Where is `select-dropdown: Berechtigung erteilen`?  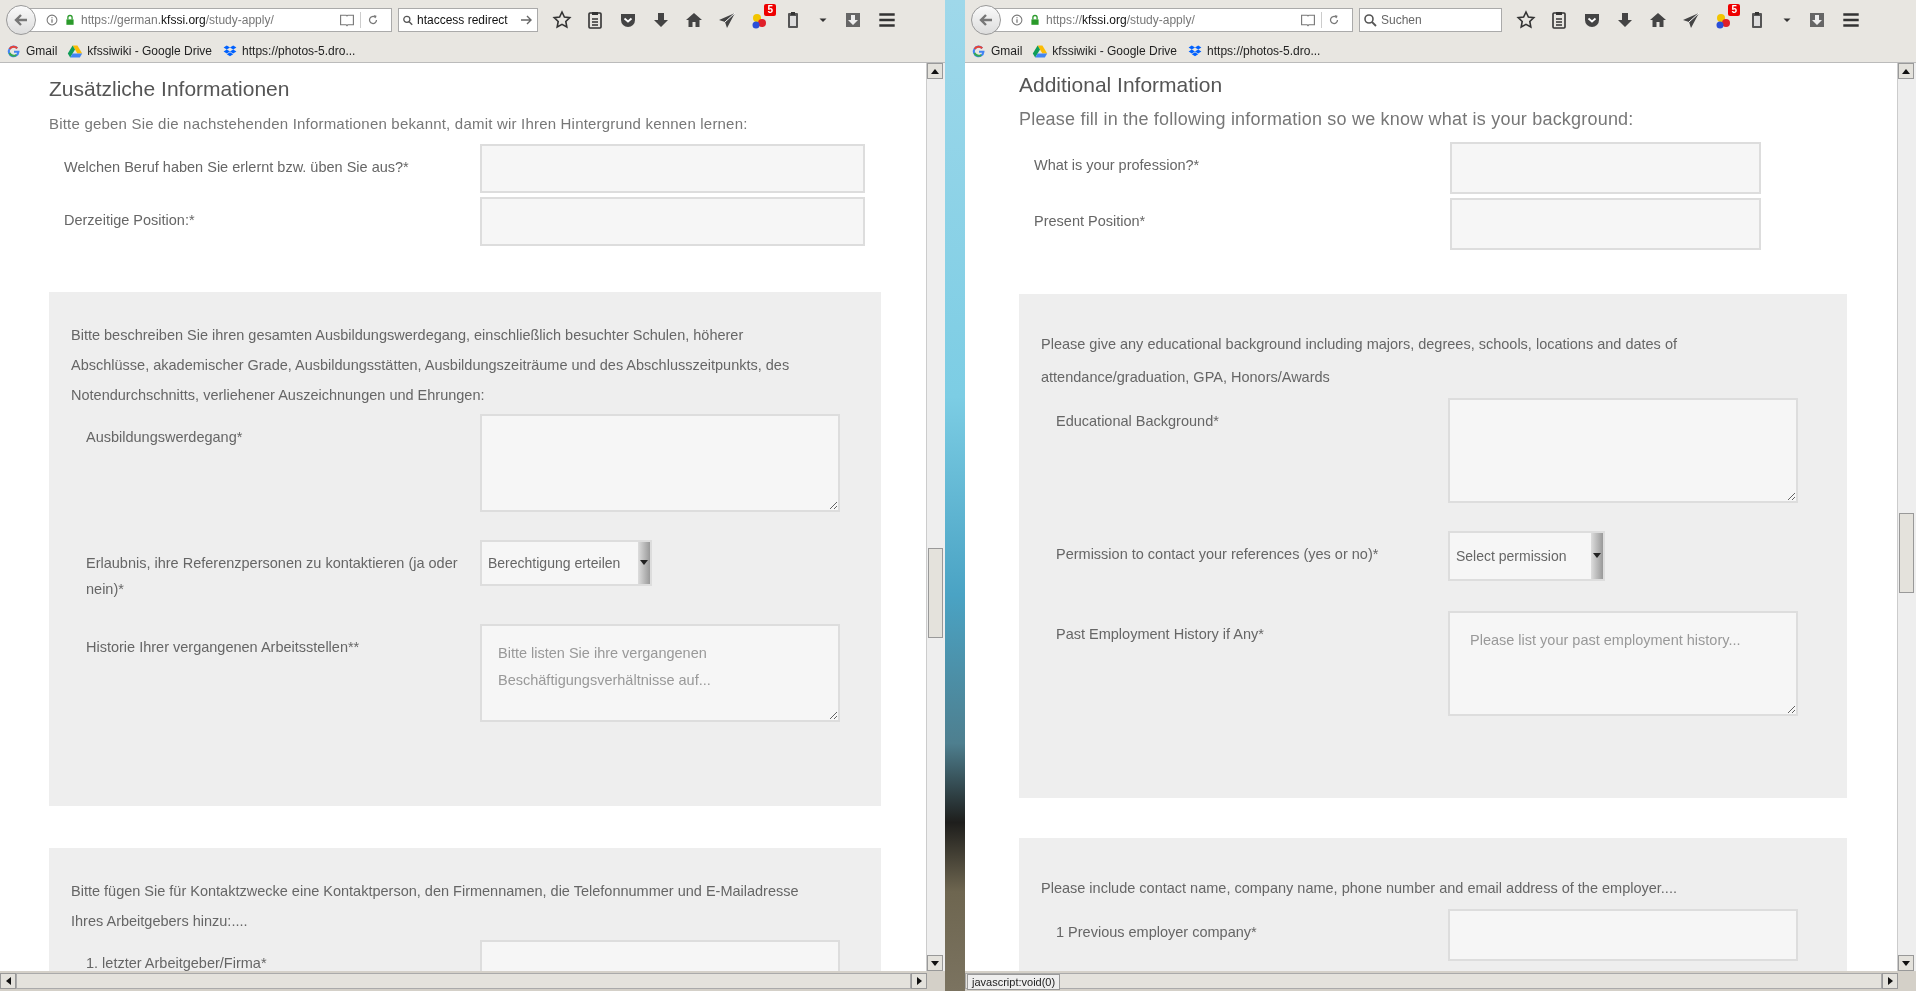
select-dropdown: Berechtigung erteilen is located at coordinates (566, 563).